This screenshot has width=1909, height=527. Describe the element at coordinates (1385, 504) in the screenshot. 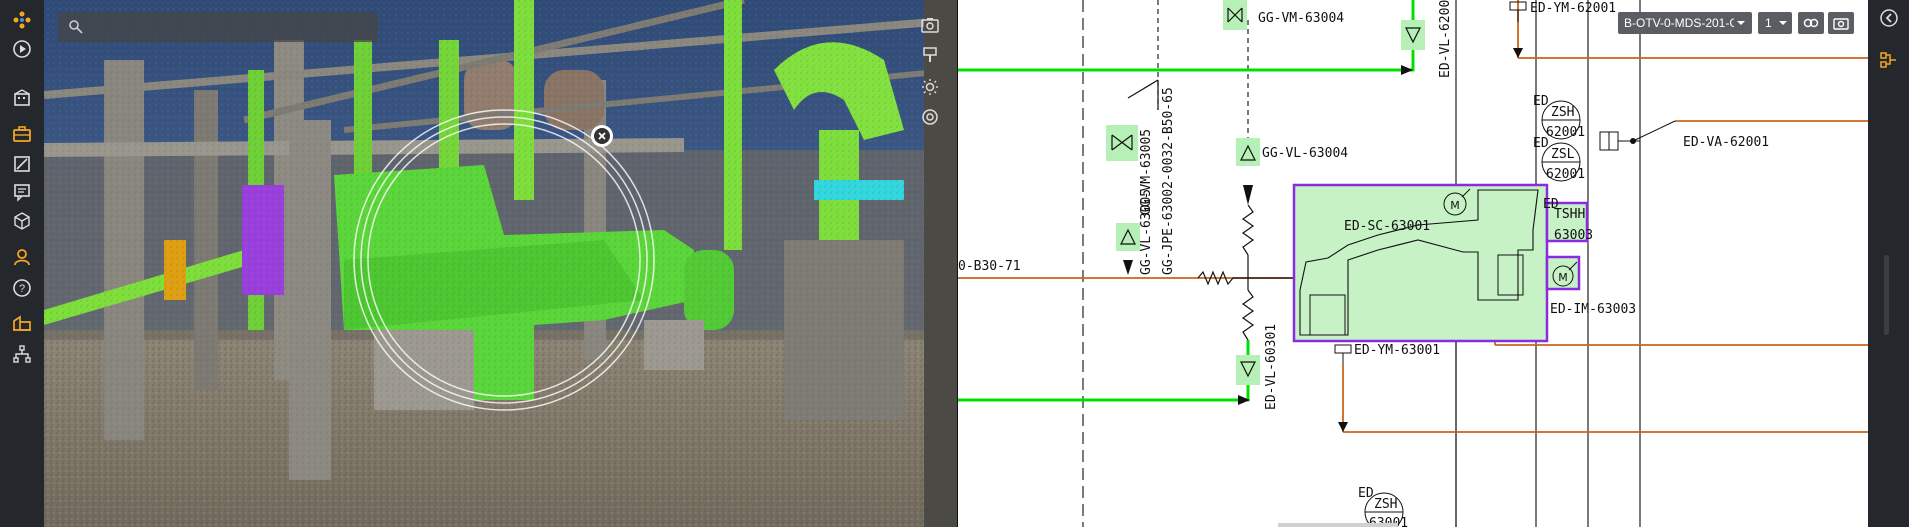

I see `tag-zsh-2: ZSH` at that location.